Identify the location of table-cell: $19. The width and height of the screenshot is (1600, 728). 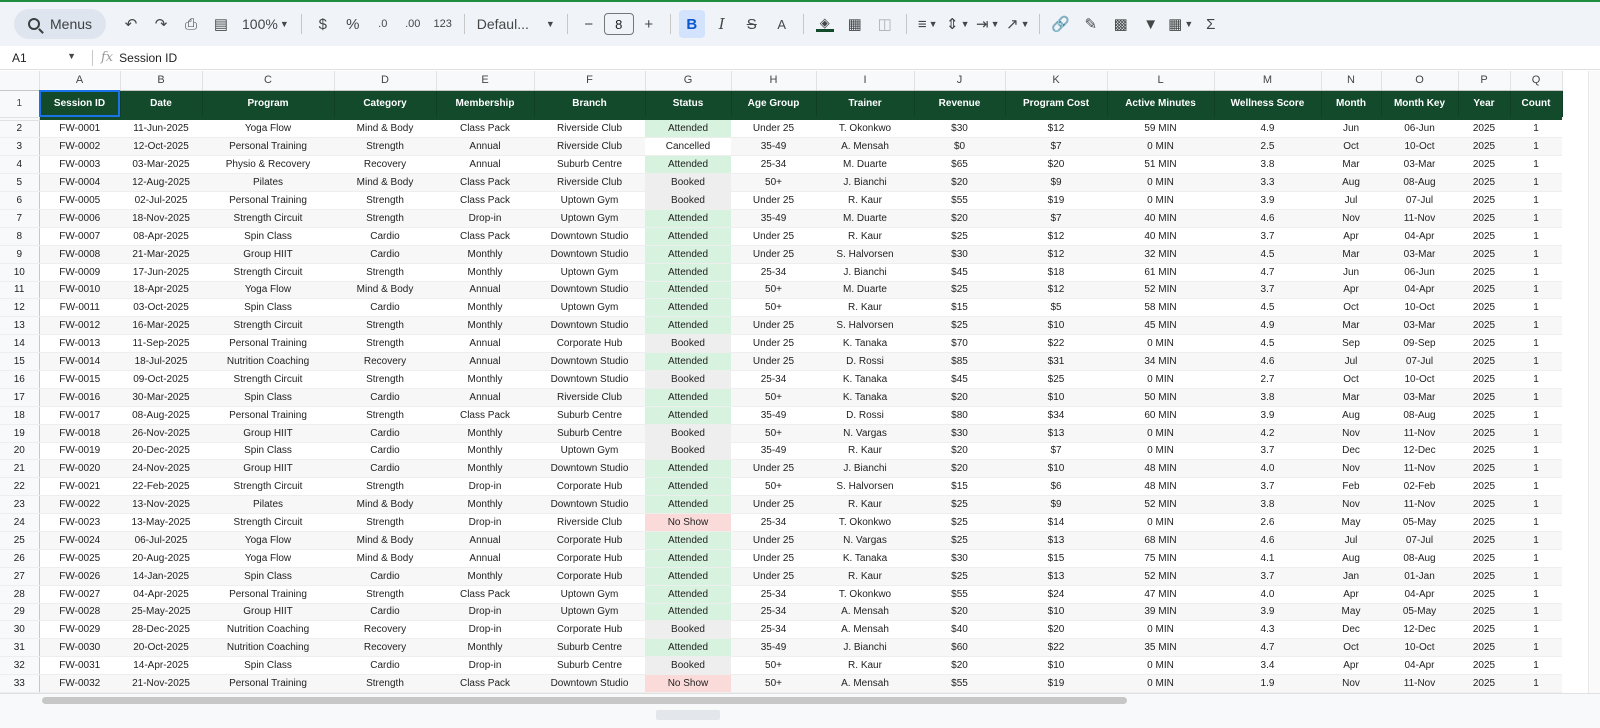
(1056, 683).